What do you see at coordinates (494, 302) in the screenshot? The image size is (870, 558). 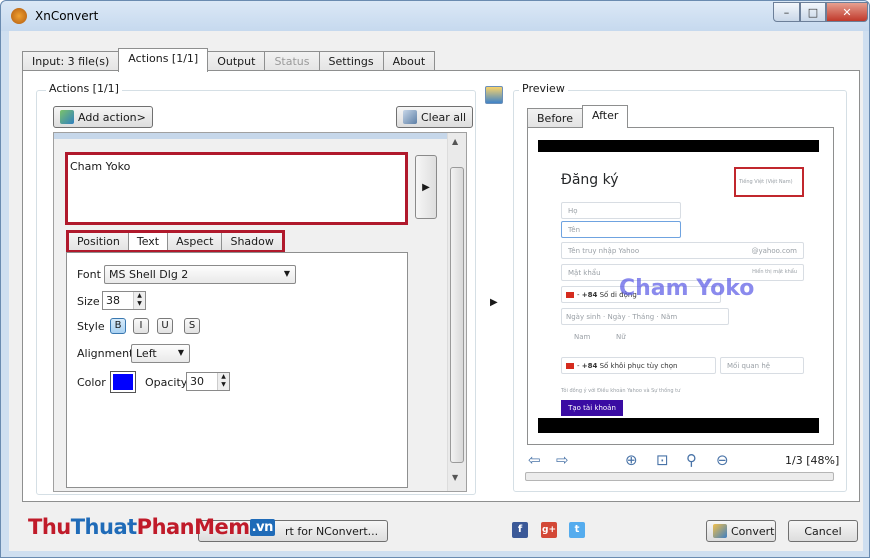 I see `apply-arrow-icon: ▶` at bounding box center [494, 302].